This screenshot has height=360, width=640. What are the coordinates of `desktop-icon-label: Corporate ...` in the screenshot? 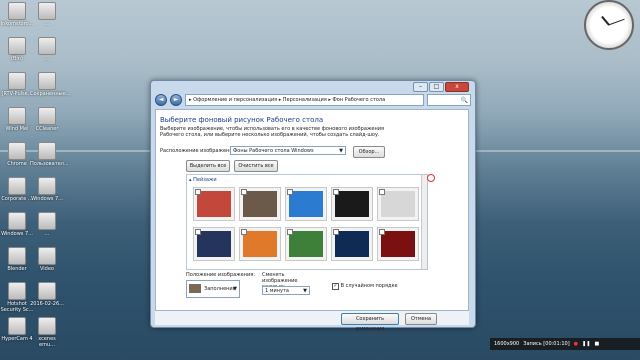 It's located at (17, 199).